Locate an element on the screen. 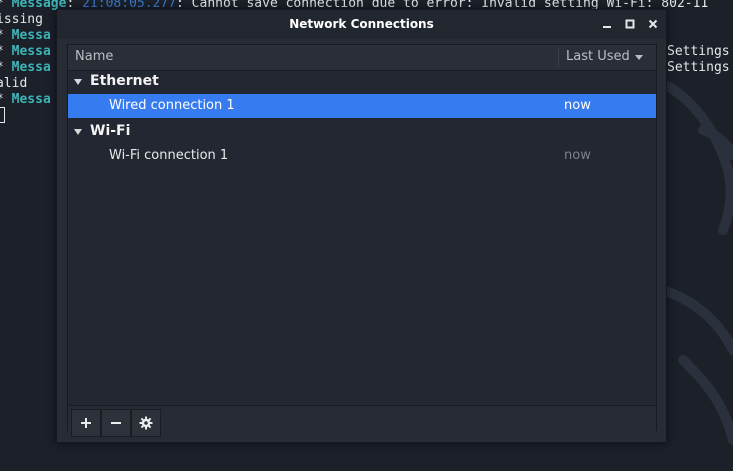 The width and height of the screenshot is (733, 471). remove-connection-button is located at coordinates (116, 423).